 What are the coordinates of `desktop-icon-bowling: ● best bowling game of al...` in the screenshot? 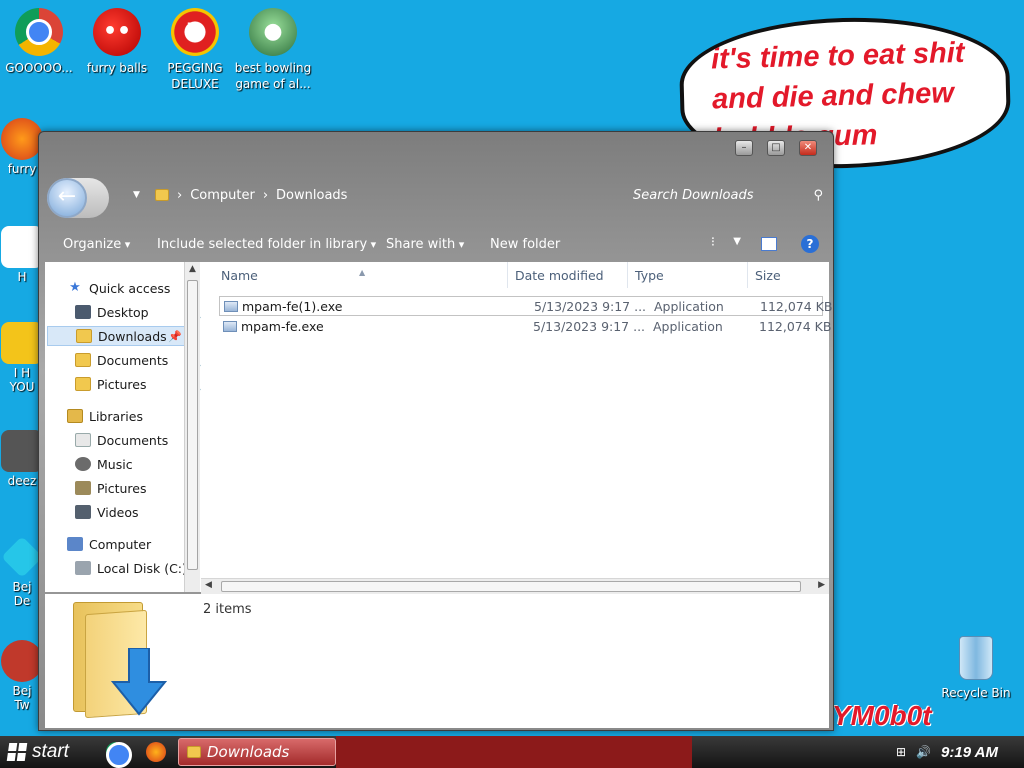 It's located at (273, 50).